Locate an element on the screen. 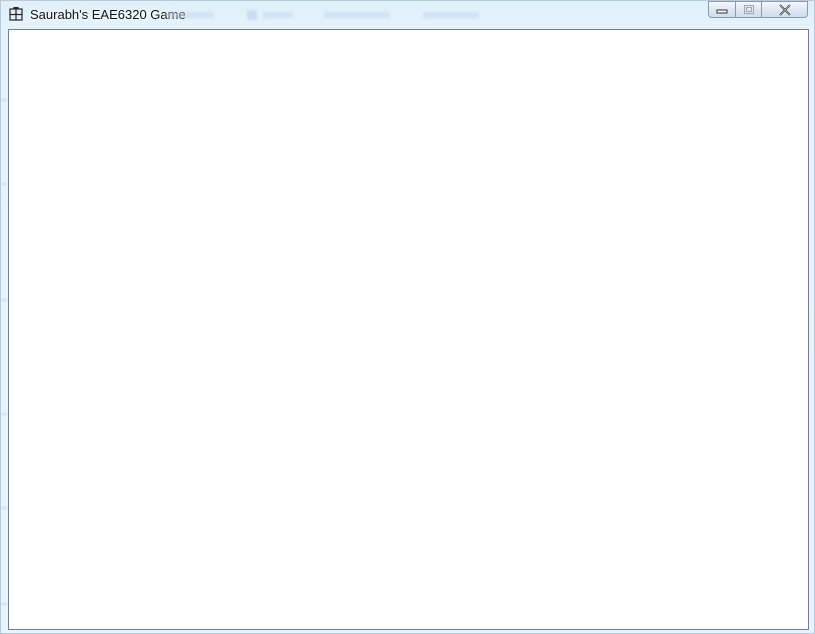  close-icon is located at coordinates (784, 9).